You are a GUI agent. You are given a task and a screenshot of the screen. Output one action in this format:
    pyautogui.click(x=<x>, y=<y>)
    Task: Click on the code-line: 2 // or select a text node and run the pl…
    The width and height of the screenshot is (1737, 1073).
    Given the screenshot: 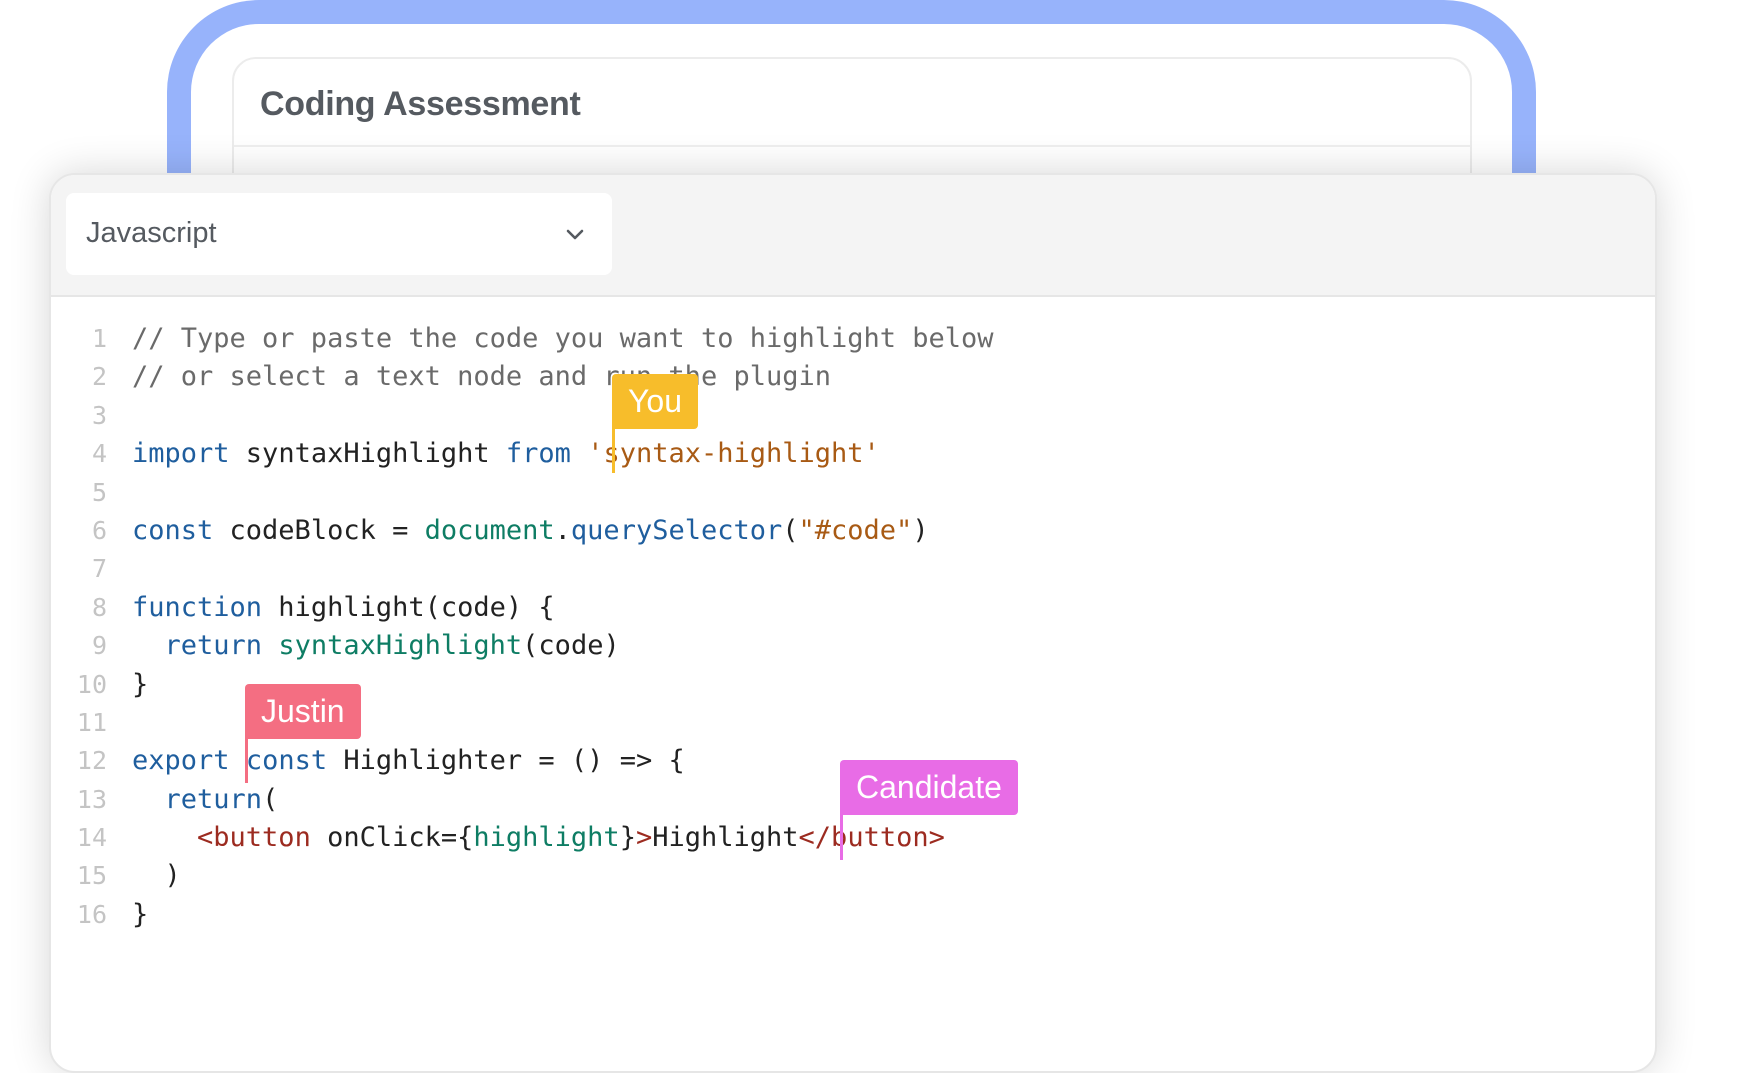 What is the action you would take?
    pyautogui.click(x=853, y=377)
    